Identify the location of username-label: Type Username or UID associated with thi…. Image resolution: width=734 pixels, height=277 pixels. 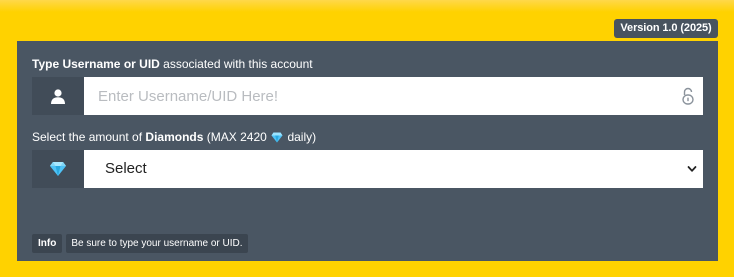
(172, 64).